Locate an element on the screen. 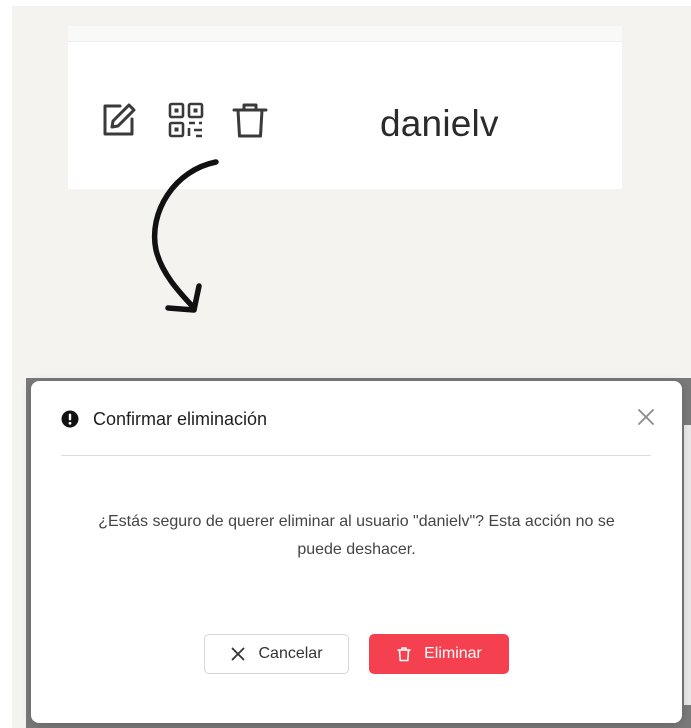  background-table-edge is located at coordinates (687, 565).